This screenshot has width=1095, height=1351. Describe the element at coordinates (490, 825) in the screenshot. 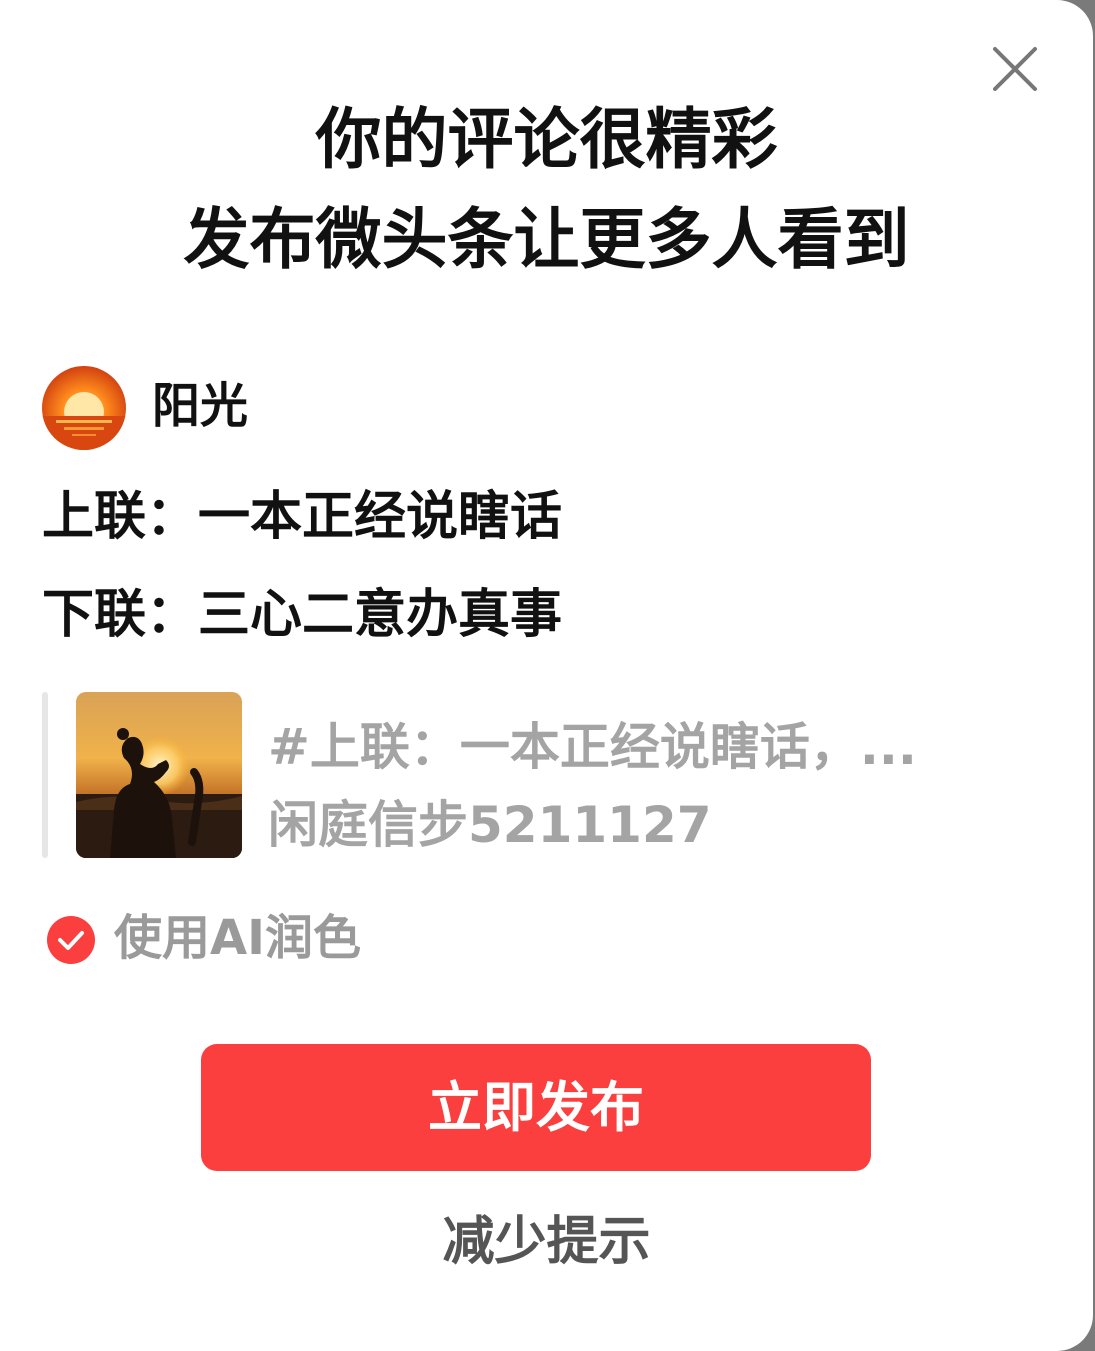

I see `quote-author: 闲庭信步5211127` at that location.